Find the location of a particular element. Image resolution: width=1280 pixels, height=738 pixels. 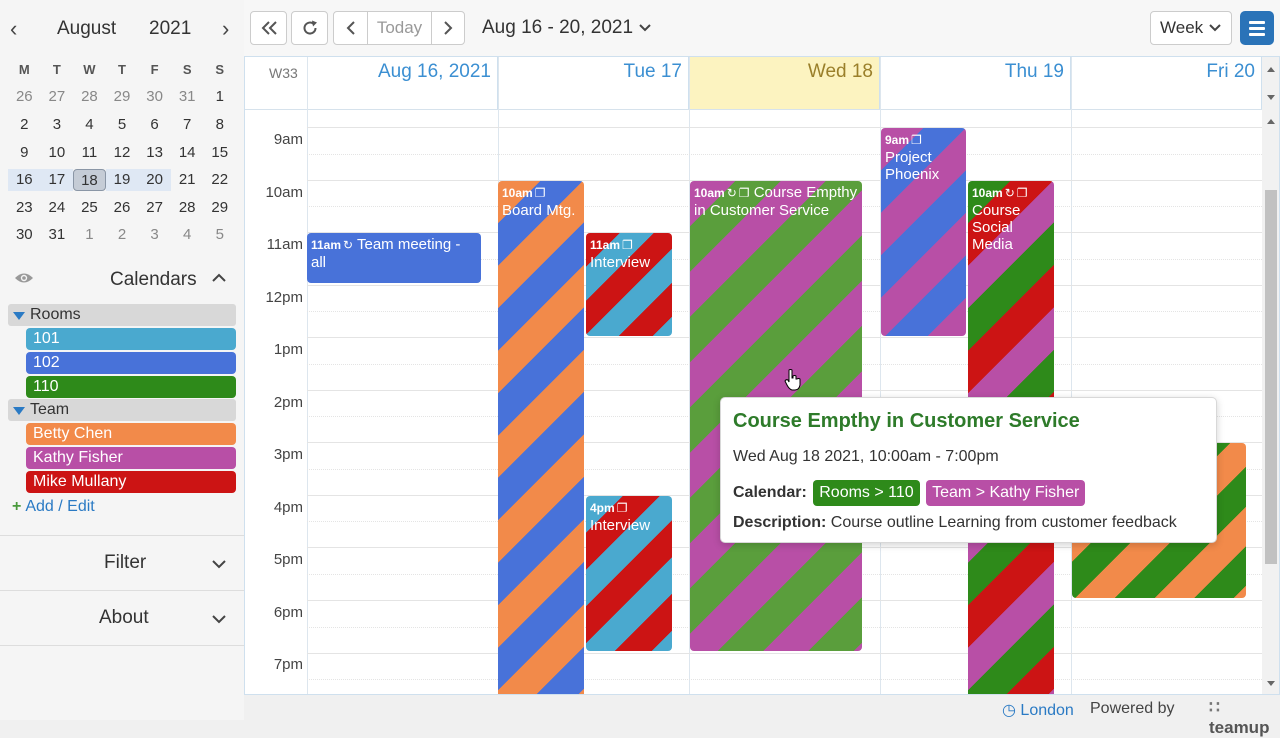

date-range-dropdown: Aug 16 - 20, 2021 is located at coordinates (567, 28).